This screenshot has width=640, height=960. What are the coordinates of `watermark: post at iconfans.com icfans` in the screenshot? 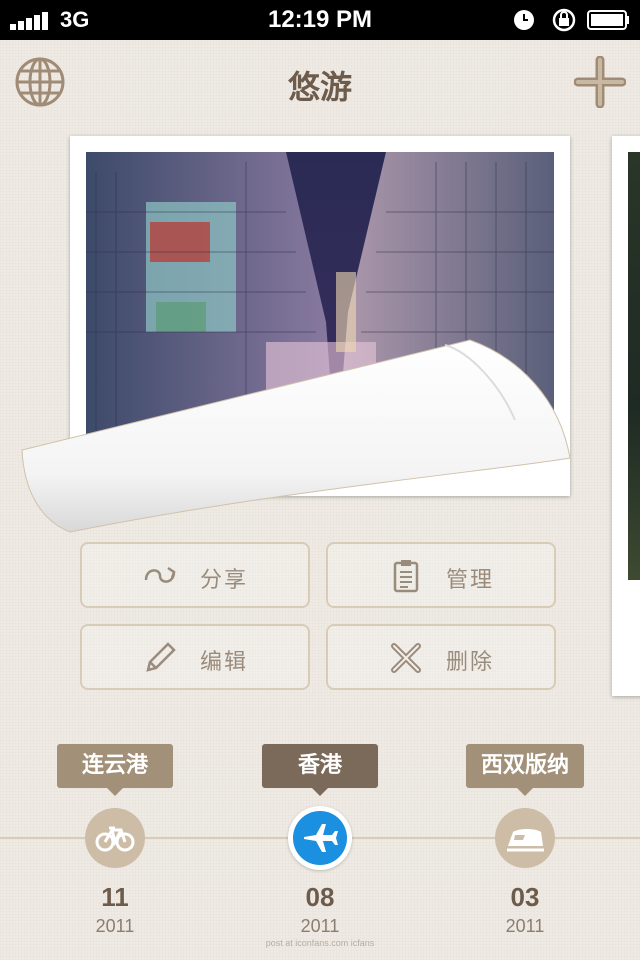 It's located at (320, 943).